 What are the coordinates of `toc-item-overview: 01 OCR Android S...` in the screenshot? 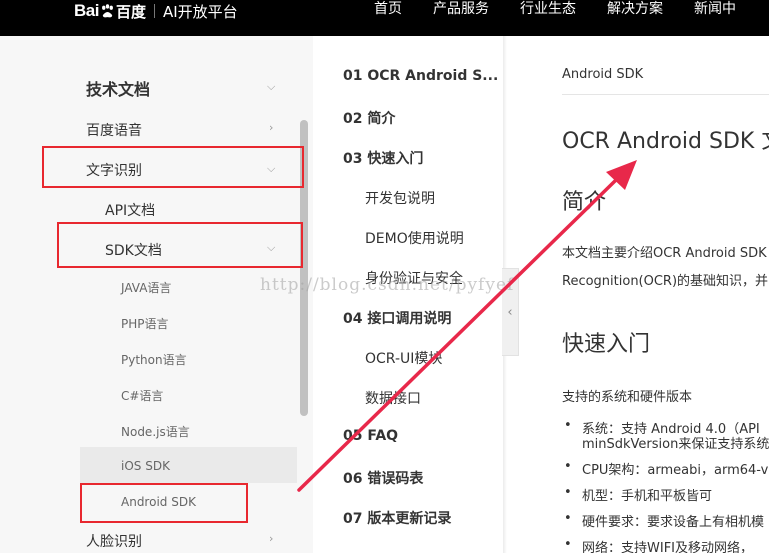 It's located at (420, 76).